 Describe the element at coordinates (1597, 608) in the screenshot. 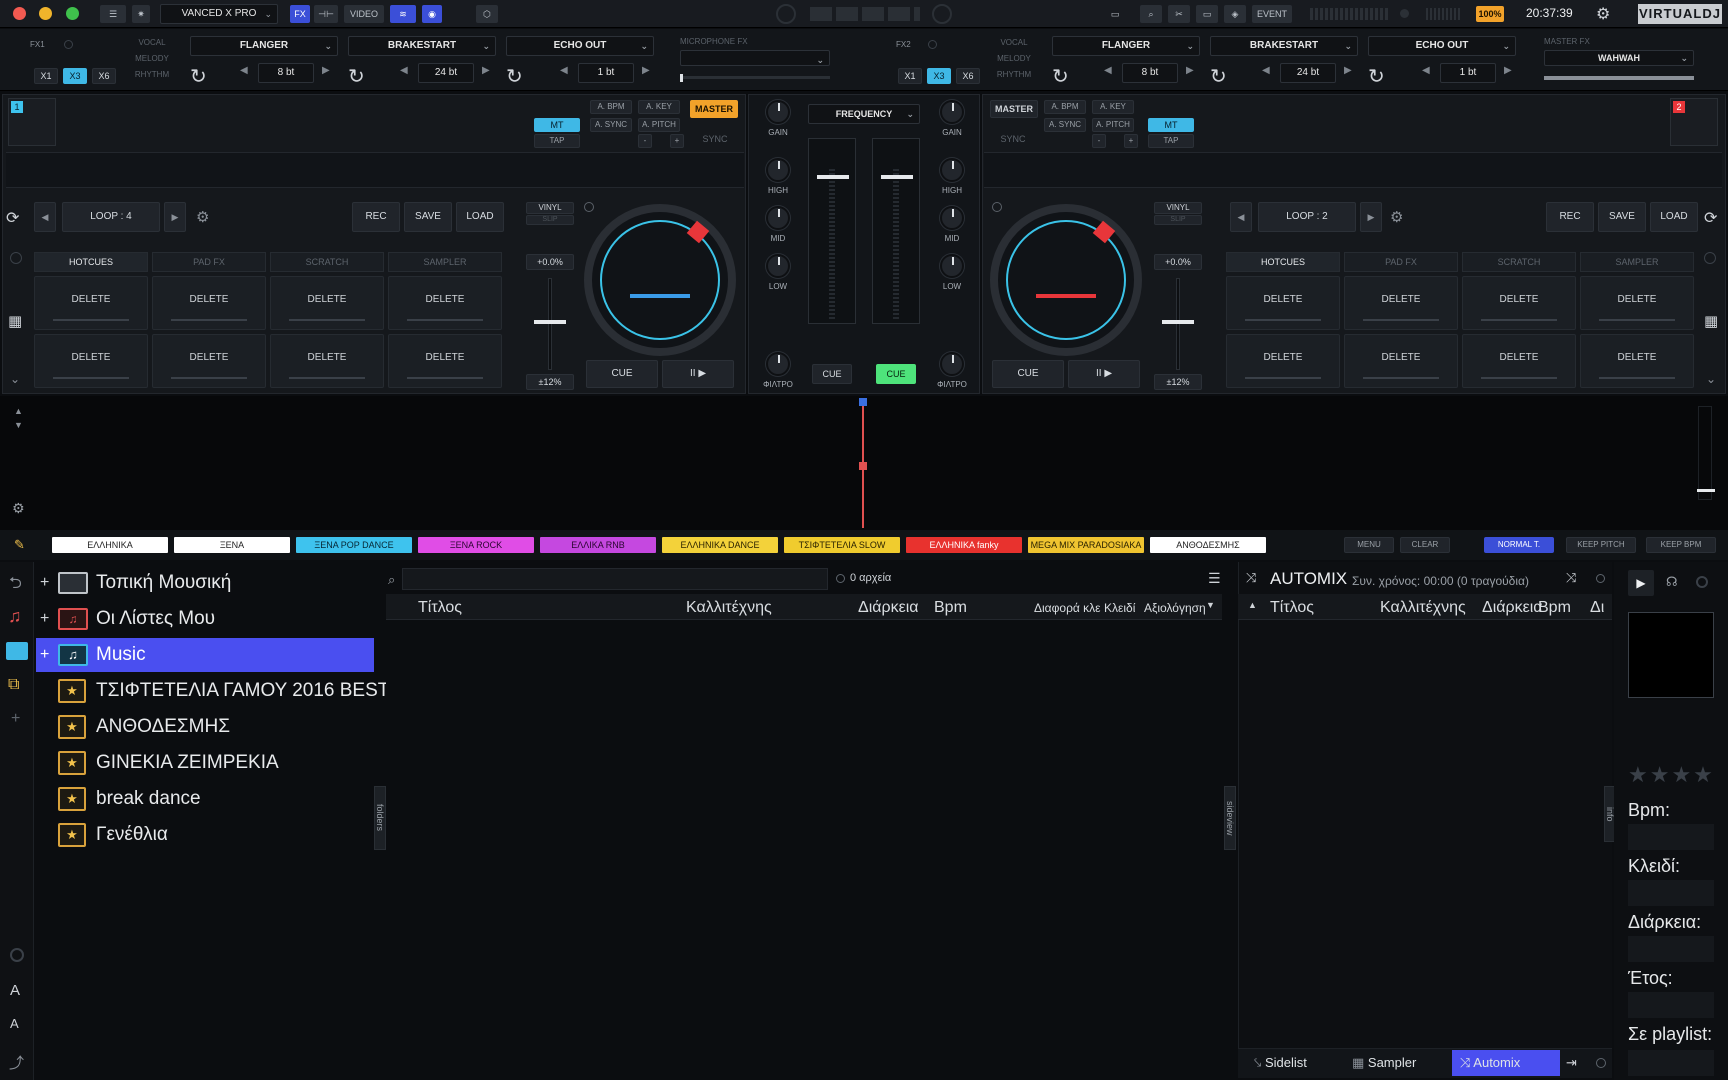

I see `automix-col-extra: Δι` at that location.